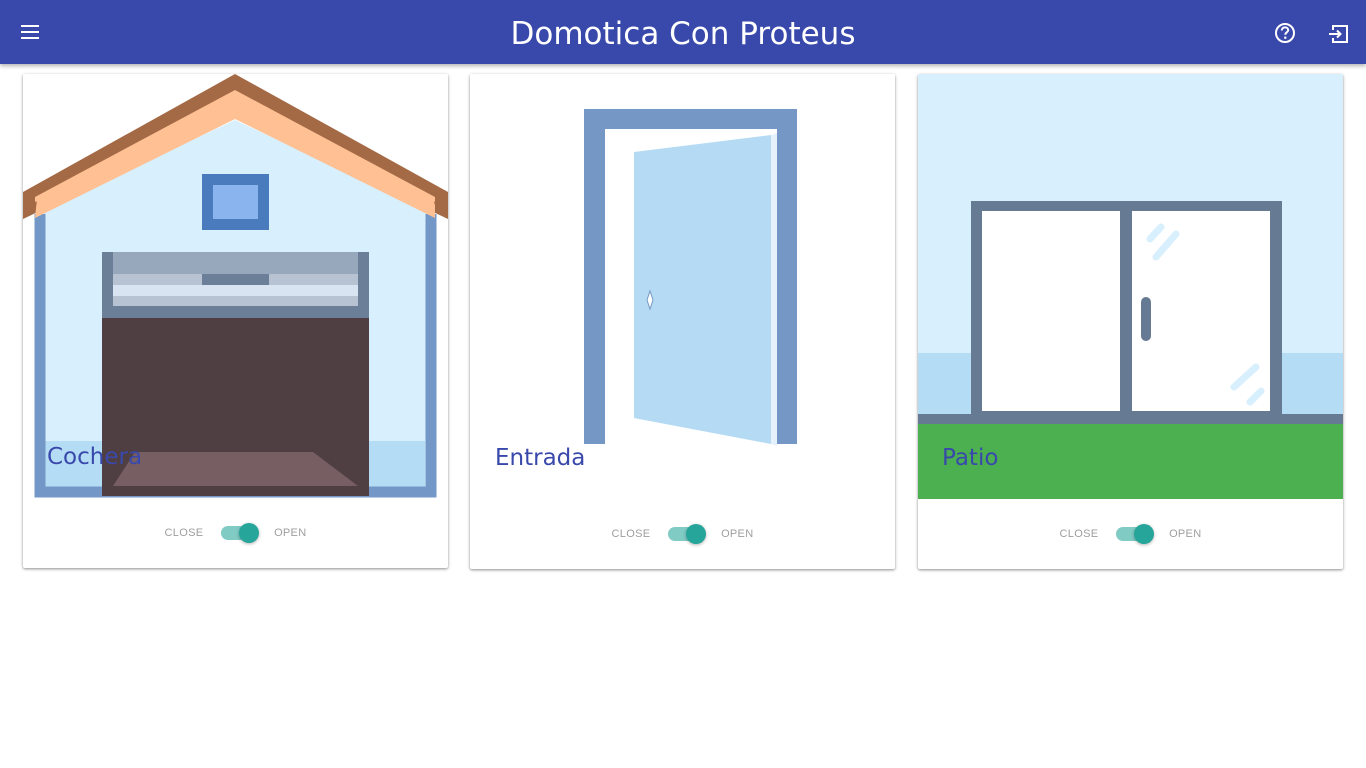 This screenshot has height=768, width=1366. Describe the element at coordinates (540, 458) in the screenshot. I see `card-title: Entrada` at that location.